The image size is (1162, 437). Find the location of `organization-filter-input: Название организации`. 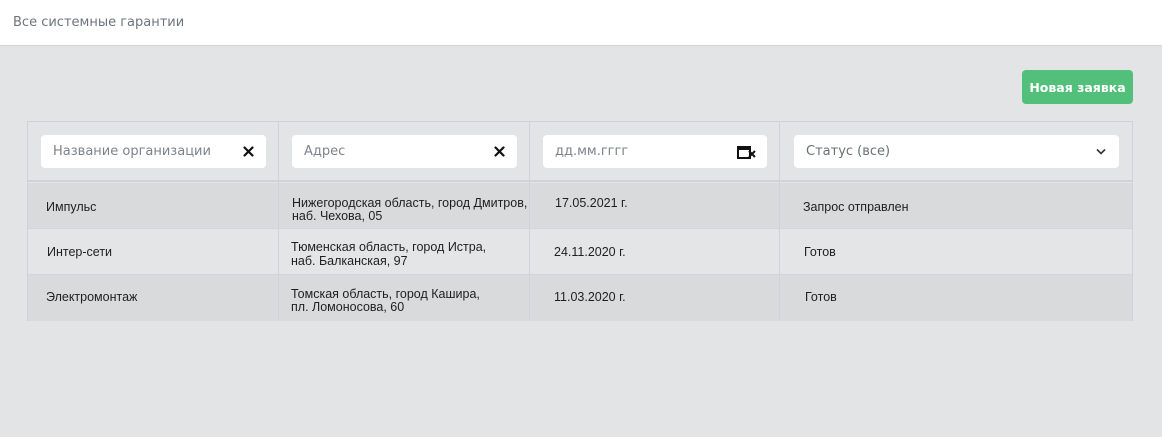

organization-filter-input: Название организации is located at coordinates (153, 151).